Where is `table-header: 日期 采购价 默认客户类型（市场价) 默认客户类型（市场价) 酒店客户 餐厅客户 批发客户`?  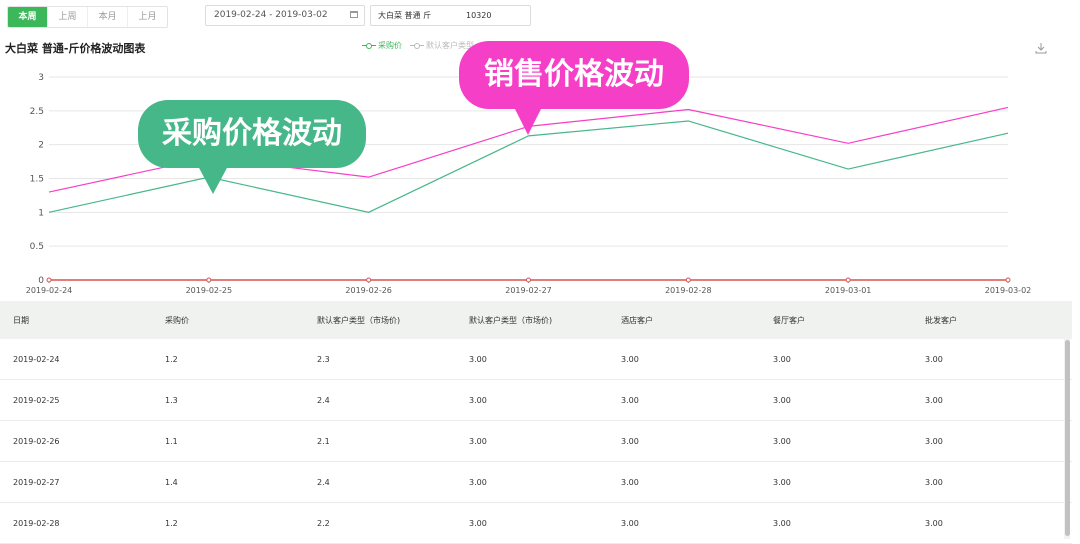 table-header: 日期 采购价 默认客户类型（市场价) 默认客户类型（市场价) 酒店客户 餐厅客户 批发客户 is located at coordinates (536, 320).